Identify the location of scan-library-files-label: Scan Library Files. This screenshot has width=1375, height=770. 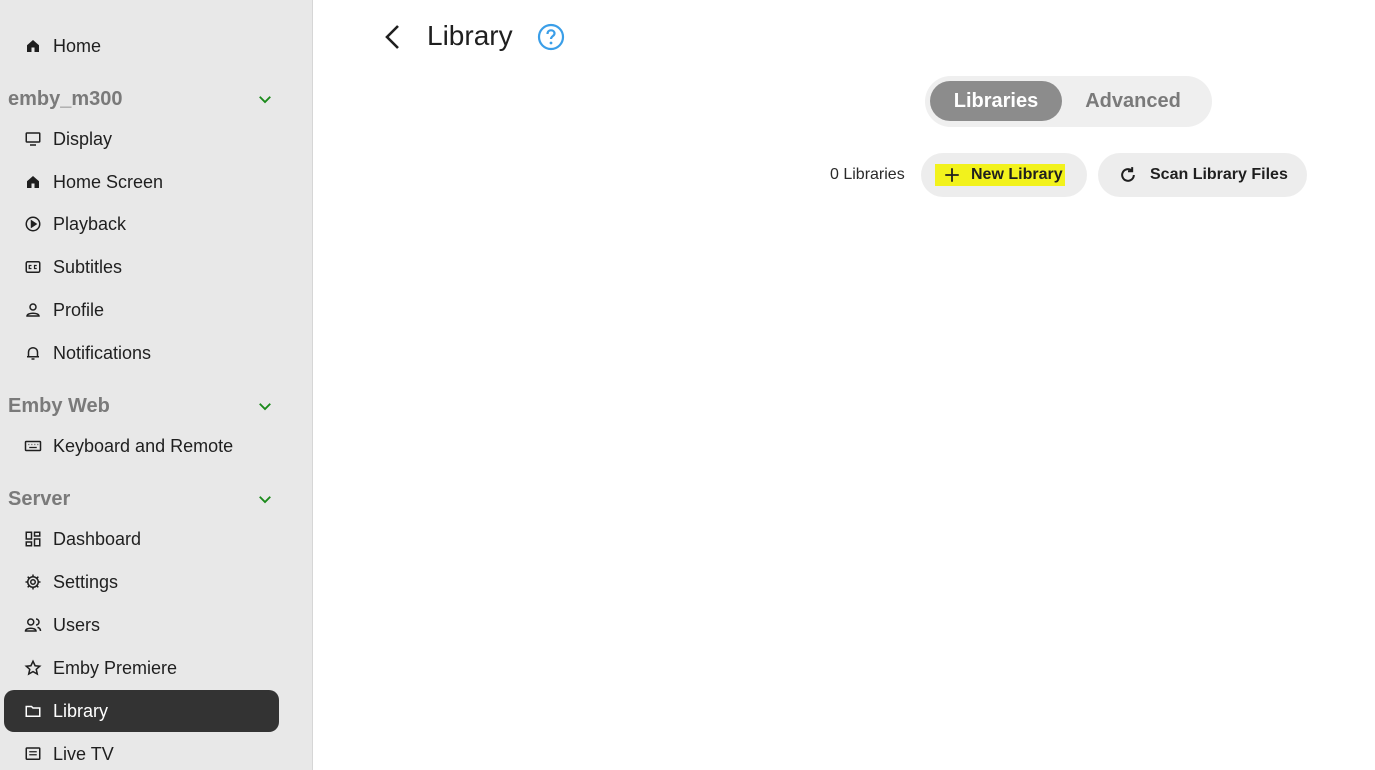
(1219, 174).